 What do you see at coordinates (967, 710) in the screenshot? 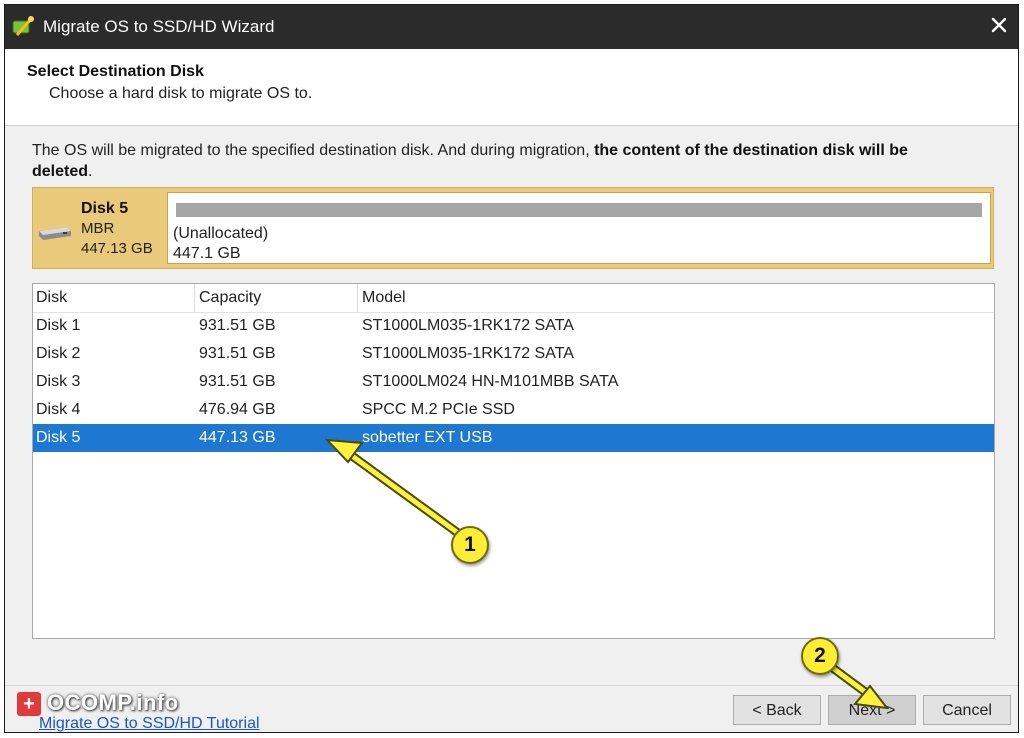
I see `cancel-button: Cancel` at bounding box center [967, 710].